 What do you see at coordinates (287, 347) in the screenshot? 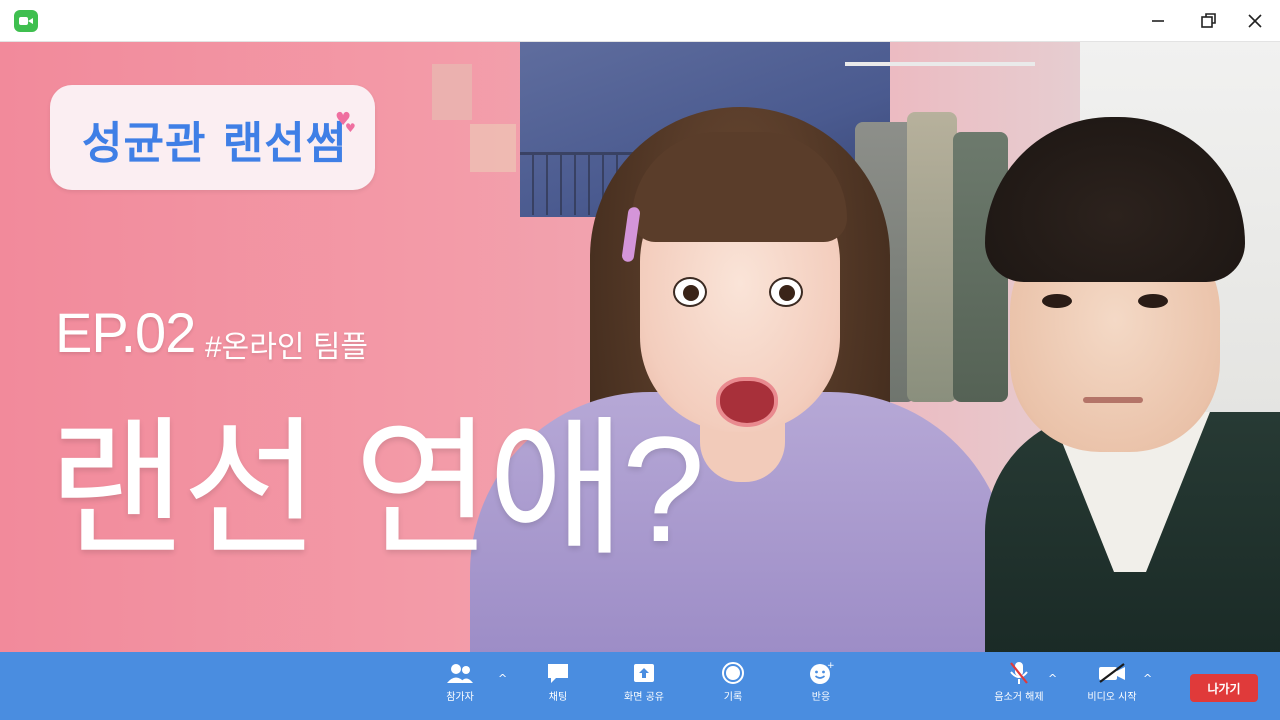
I see `episode-hashtag: #온라인 팀플` at bounding box center [287, 347].